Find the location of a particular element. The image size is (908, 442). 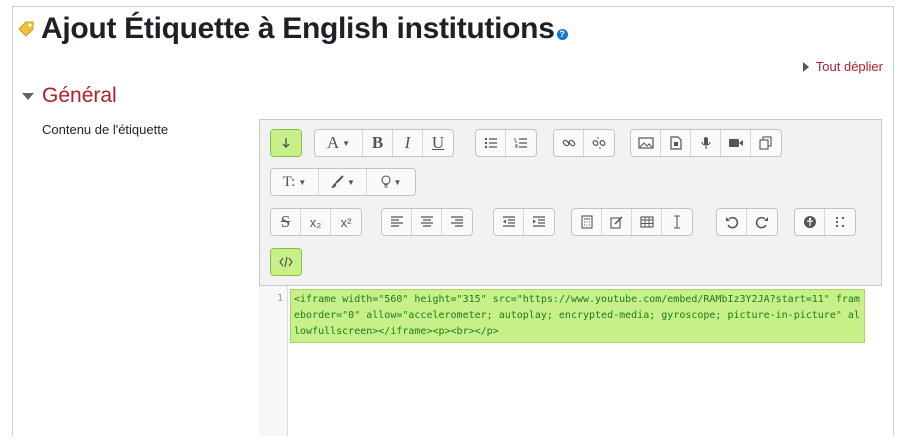

outdent-button is located at coordinates (509, 222).